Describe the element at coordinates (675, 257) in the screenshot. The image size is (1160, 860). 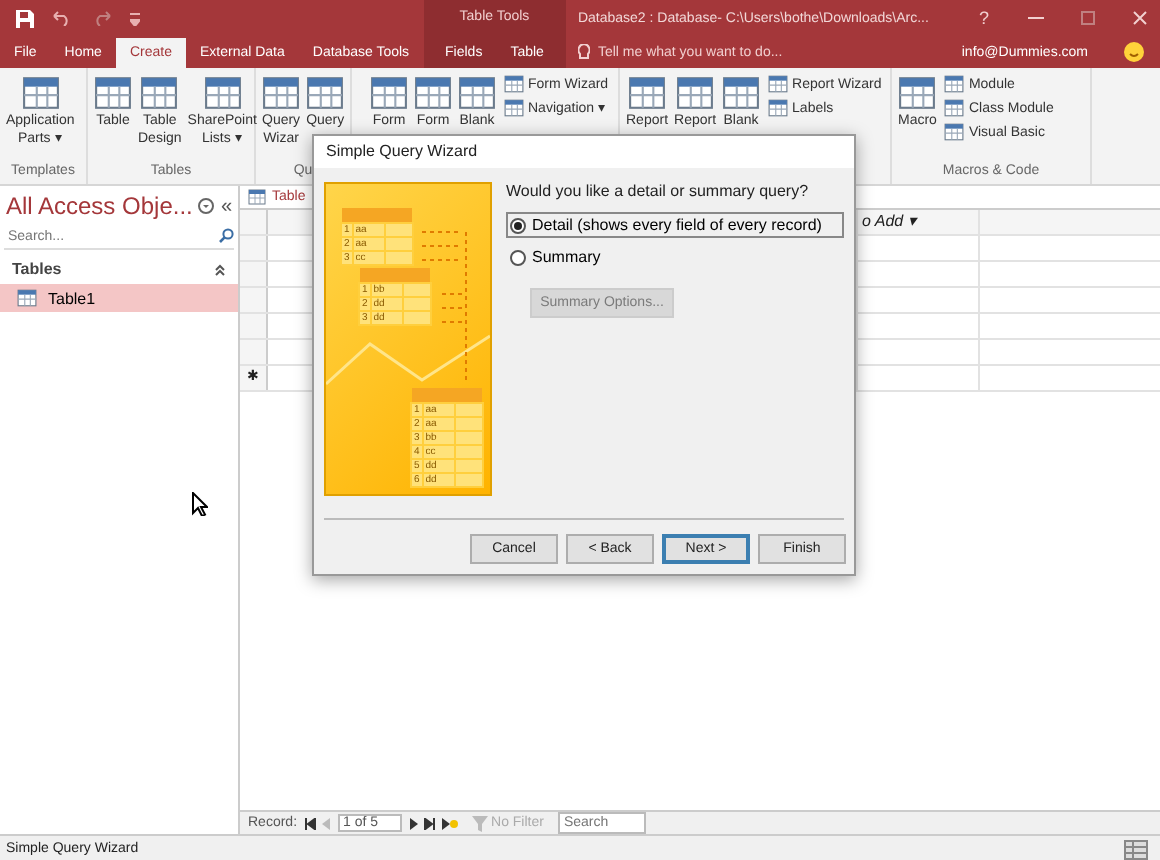
I see `radio-option: Summary` at that location.